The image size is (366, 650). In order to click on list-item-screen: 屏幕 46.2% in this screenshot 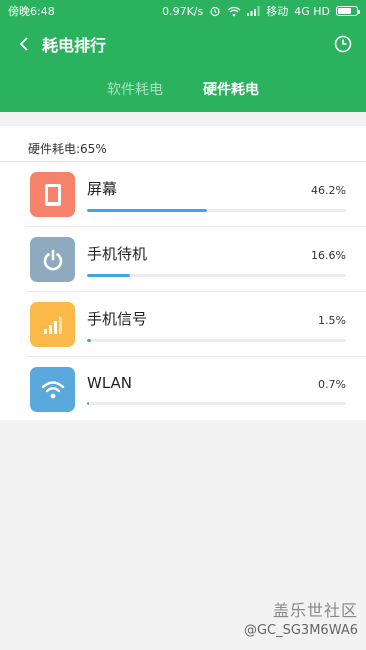, I will do `click(183, 194)`.